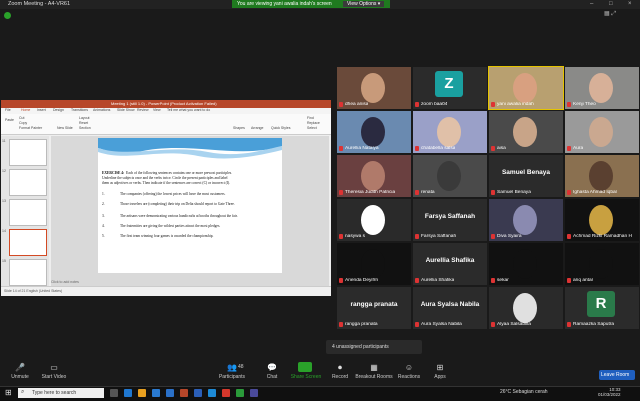  Describe the element at coordinates (54, 393) in the screenshot. I see `search-placeholder: Type here to search` at that location.